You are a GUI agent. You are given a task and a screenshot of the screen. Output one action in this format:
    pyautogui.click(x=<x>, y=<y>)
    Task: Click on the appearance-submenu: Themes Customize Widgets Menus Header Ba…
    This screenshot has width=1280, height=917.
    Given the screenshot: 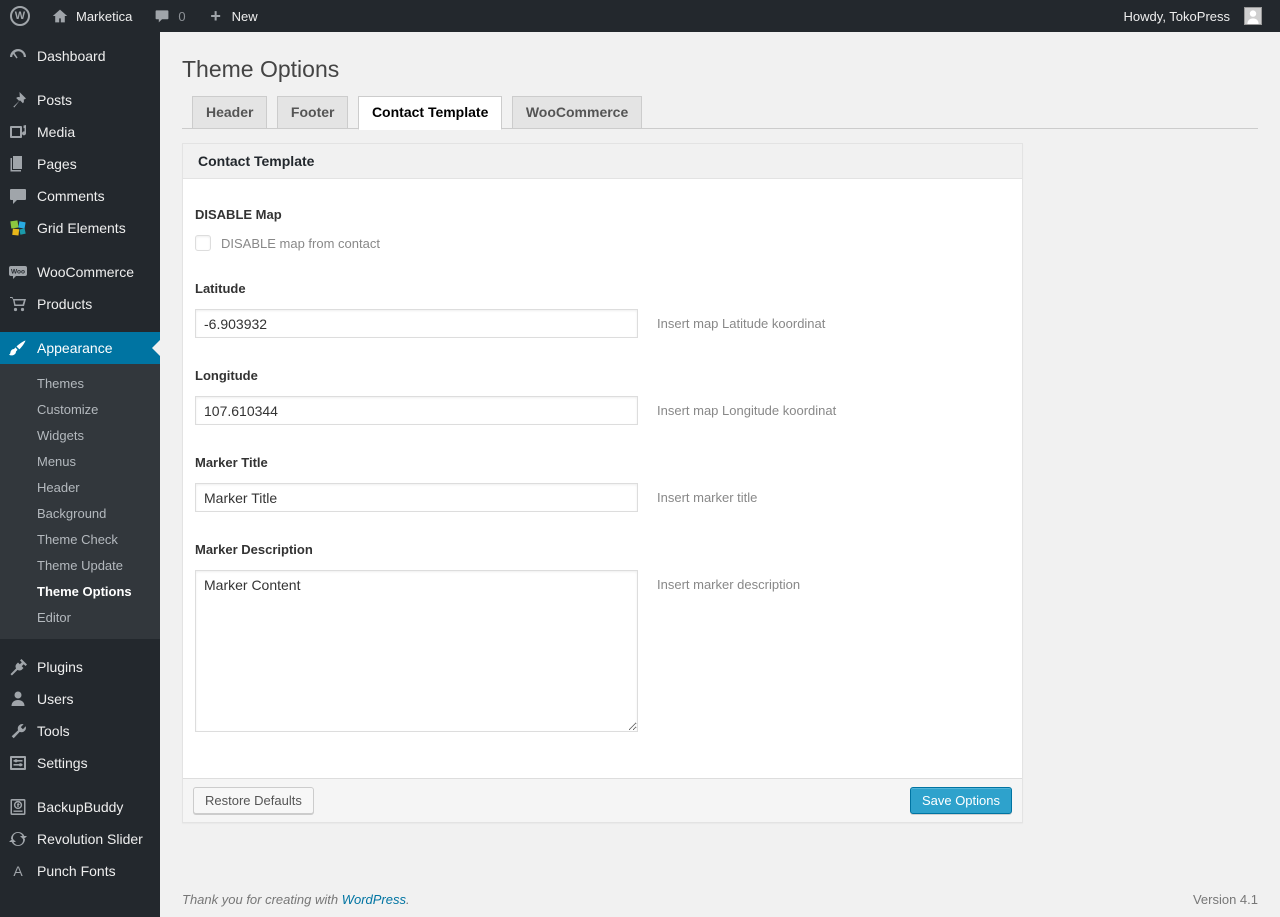 What is the action you would take?
    pyautogui.click(x=80, y=501)
    